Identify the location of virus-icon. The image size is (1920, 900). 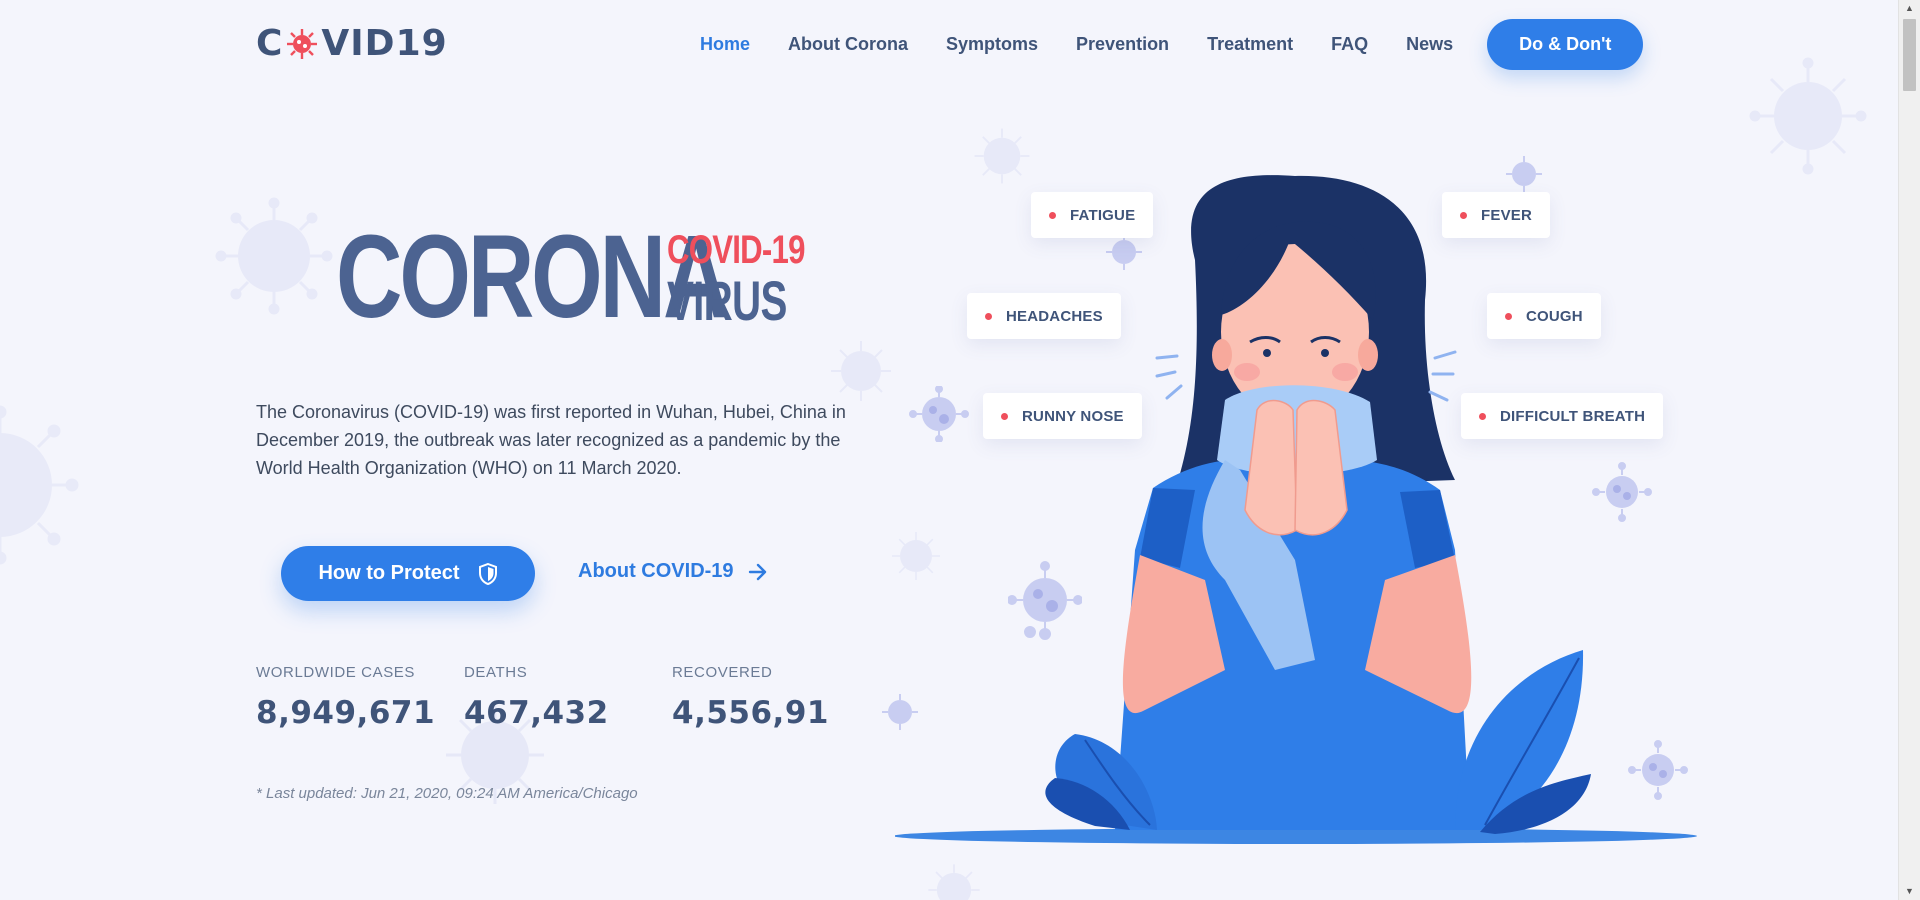
(302, 44).